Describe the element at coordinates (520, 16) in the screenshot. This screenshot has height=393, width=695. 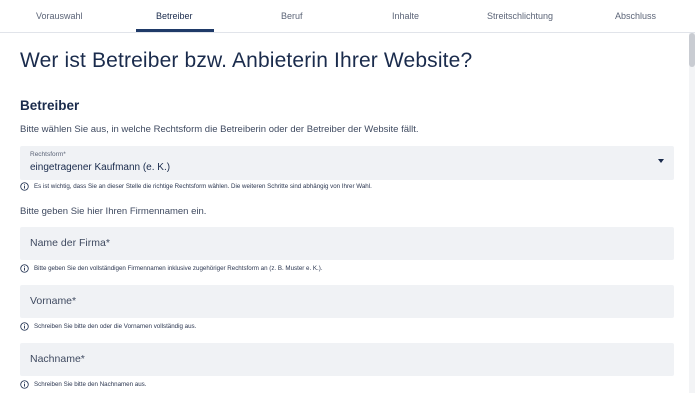
I see `tab-streitschlichtung: Streitschlichtung` at that location.